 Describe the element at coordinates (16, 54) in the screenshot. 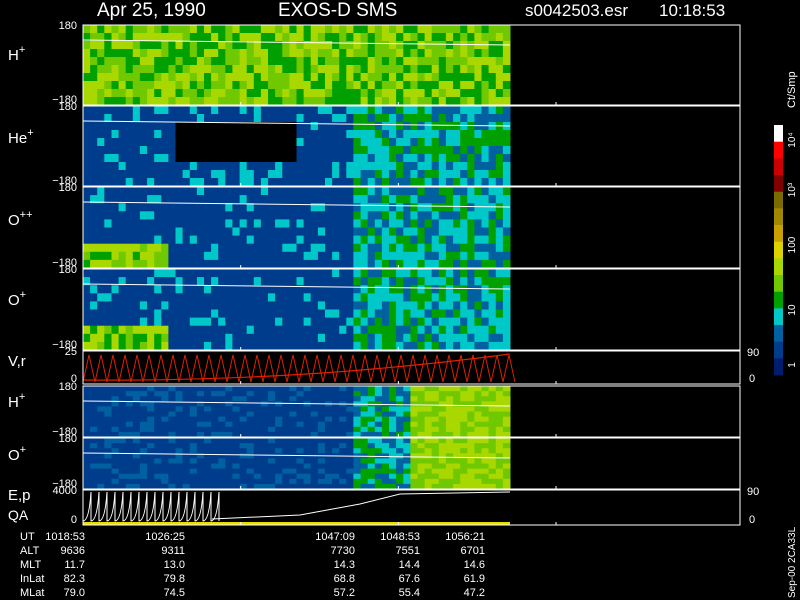

I see `panel-label-1: H+` at that location.